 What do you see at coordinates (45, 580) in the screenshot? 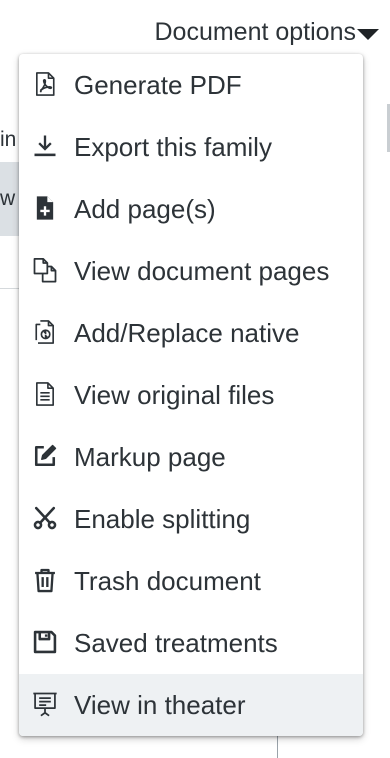
I see `trash-icon` at bounding box center [45, 580].